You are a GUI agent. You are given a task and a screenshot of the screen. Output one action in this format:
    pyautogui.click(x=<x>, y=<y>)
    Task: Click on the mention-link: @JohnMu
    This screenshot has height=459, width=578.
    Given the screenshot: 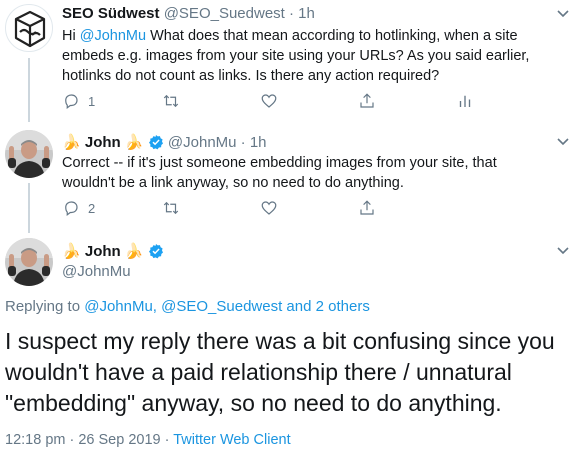 What is the action you would take?
    pyautogui.click(x=113, y=36)
    